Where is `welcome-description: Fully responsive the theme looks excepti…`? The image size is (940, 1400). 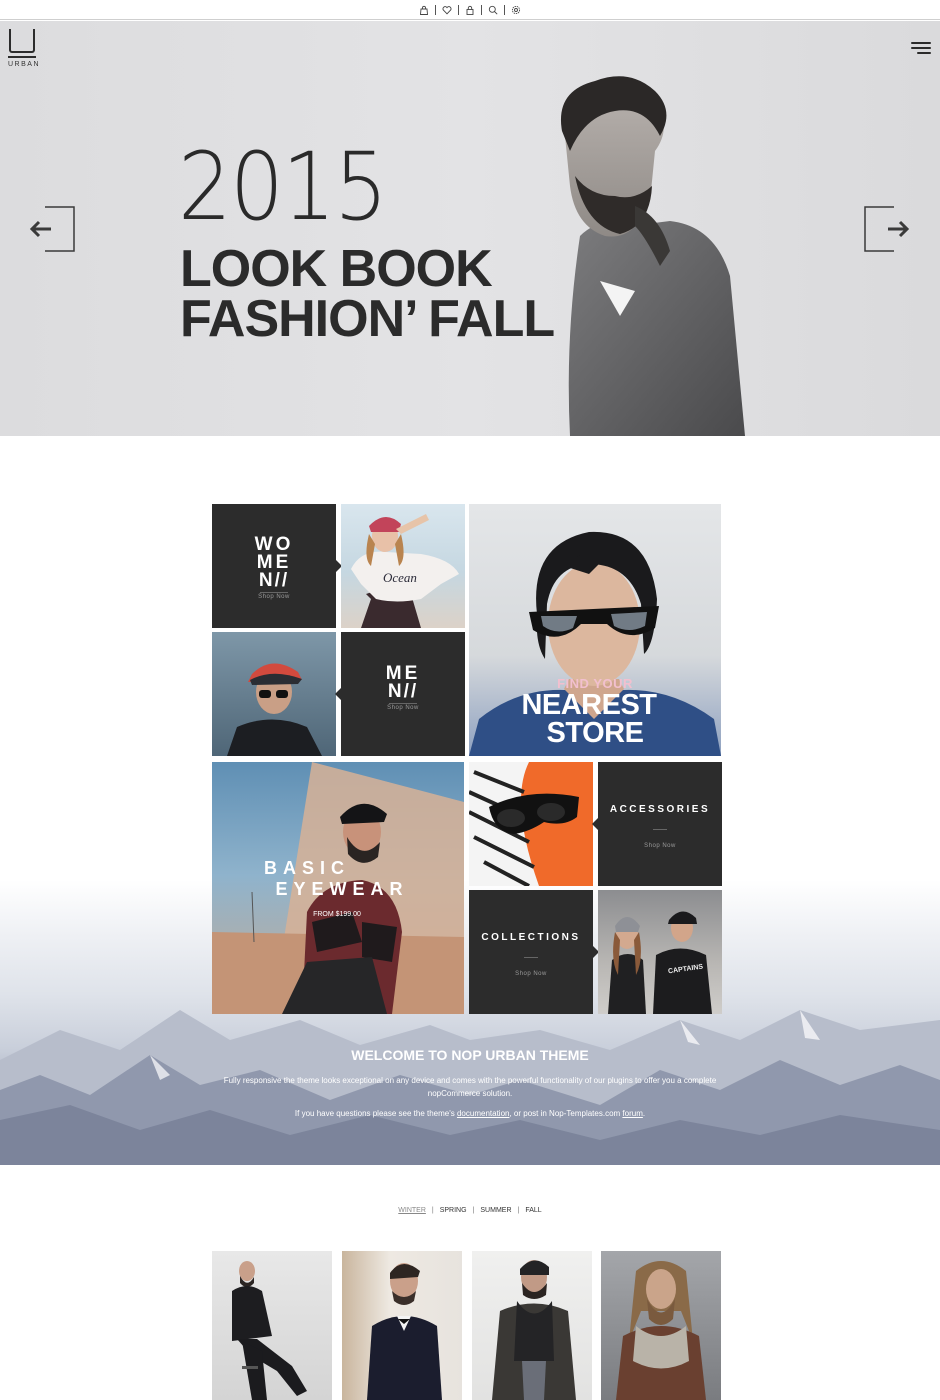 welcome-description: Fully responsive the theme looks excepti… is located at coordinates (470, 1087).